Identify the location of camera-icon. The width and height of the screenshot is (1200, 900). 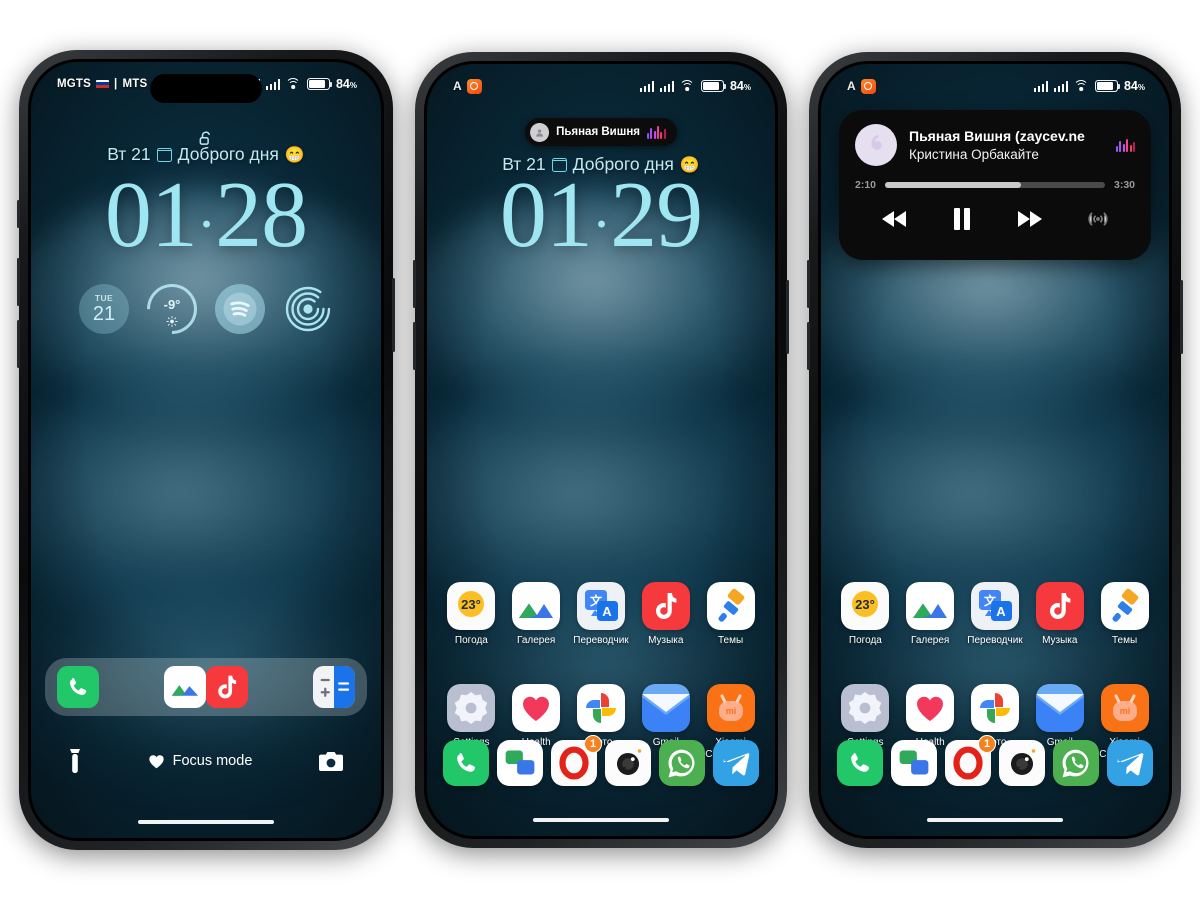
(330, 761).